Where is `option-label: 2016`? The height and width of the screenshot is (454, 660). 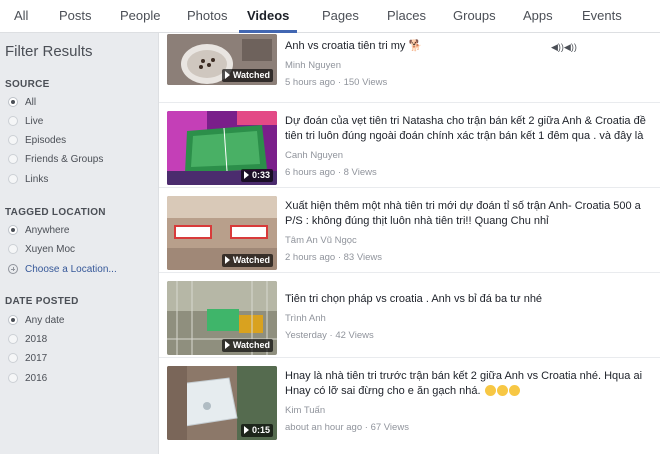
option-label: 2016 is located at coordinates (36, 378).